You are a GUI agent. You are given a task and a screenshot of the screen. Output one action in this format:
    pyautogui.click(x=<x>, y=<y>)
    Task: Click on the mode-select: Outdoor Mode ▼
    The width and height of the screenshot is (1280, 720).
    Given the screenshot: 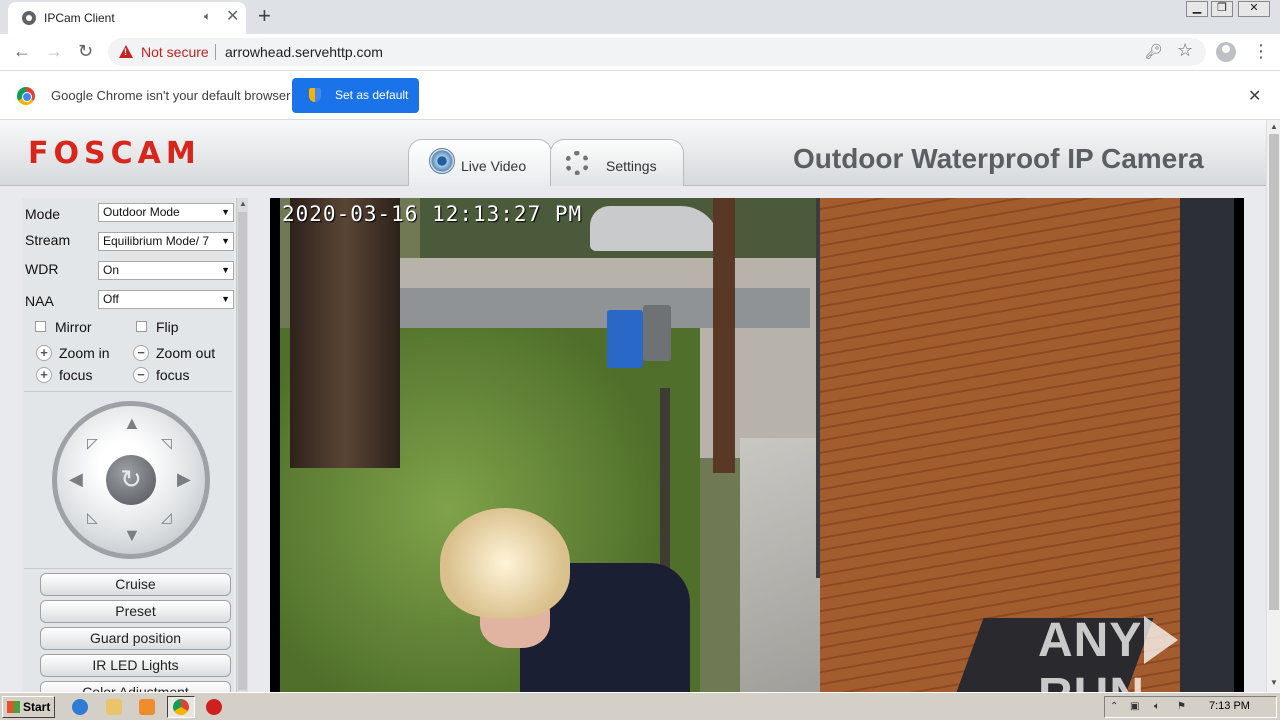 What is the action you would take?
    pyautogui.click(x=166, y=212)
    